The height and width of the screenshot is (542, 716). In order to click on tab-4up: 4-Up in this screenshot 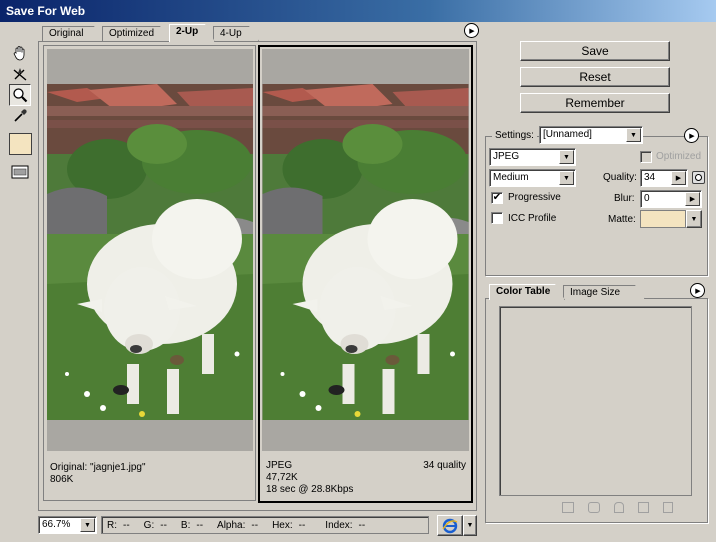, I will do `click(236, 33)`.